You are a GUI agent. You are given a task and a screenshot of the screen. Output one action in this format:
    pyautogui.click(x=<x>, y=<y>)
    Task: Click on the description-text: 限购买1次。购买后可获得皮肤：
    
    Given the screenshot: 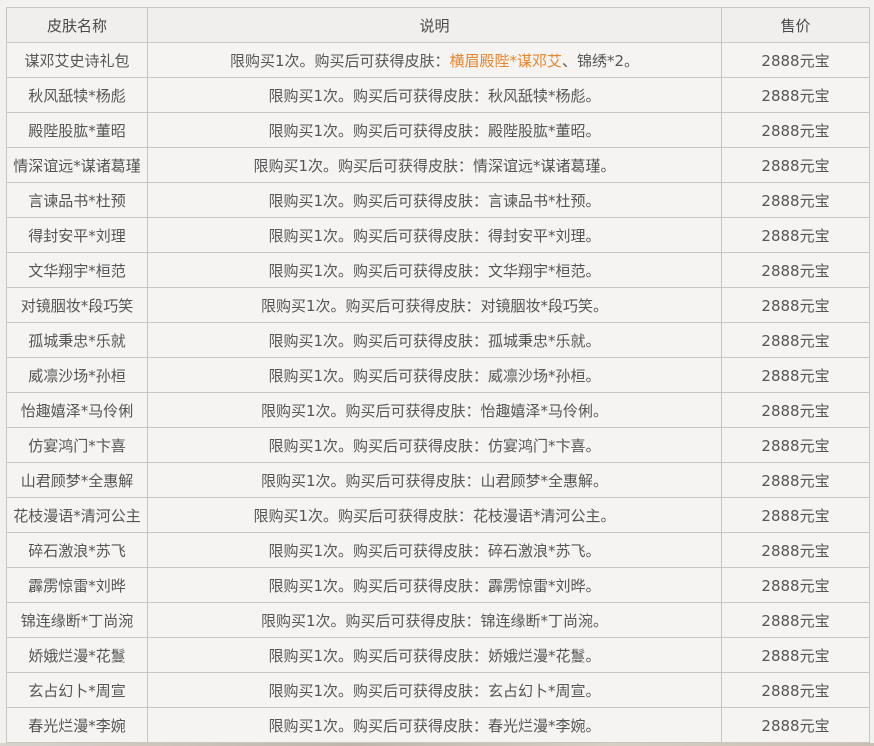 What is the action you would take?
    pyautogui.click(x=339, y=60)
    